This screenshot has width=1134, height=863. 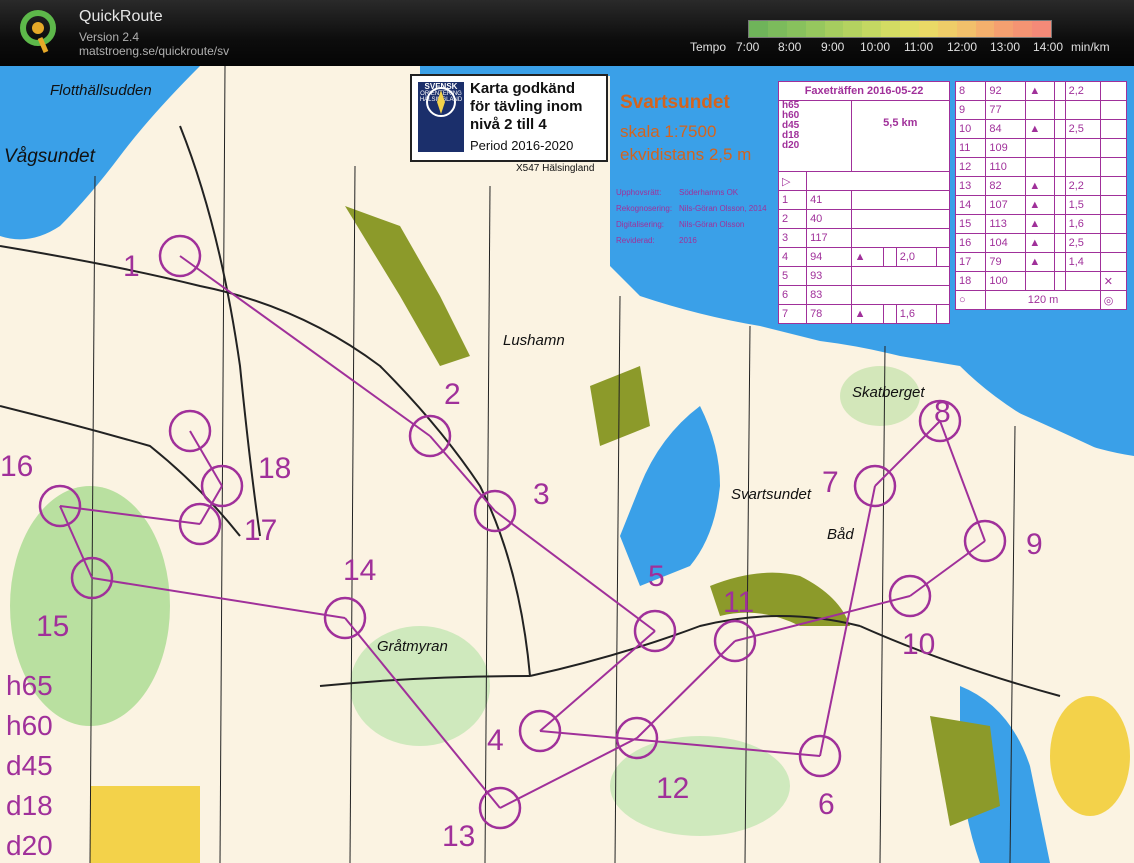 I want to click on map-title: Svartsundet, so click(x=675, y=102).